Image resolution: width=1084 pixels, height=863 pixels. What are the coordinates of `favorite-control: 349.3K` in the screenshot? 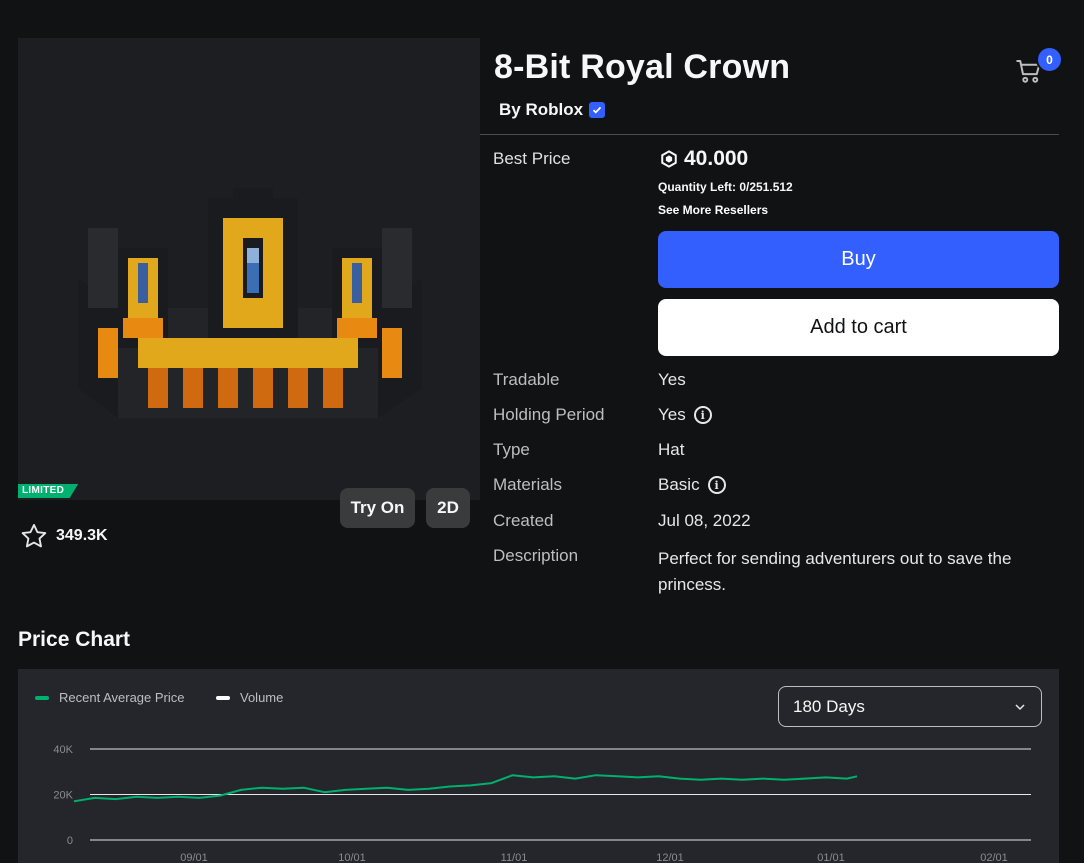 It's located at (64, 536).